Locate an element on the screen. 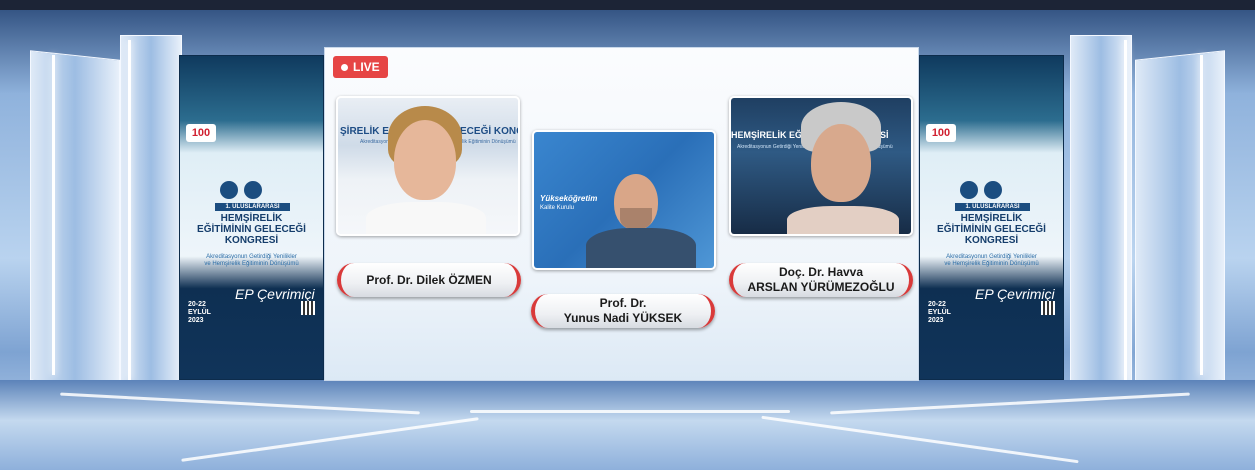 Image resolution: width=1255 pixels, height=470 pixels. stage-pillar-right-inner is located at coordinates (1101, 212).